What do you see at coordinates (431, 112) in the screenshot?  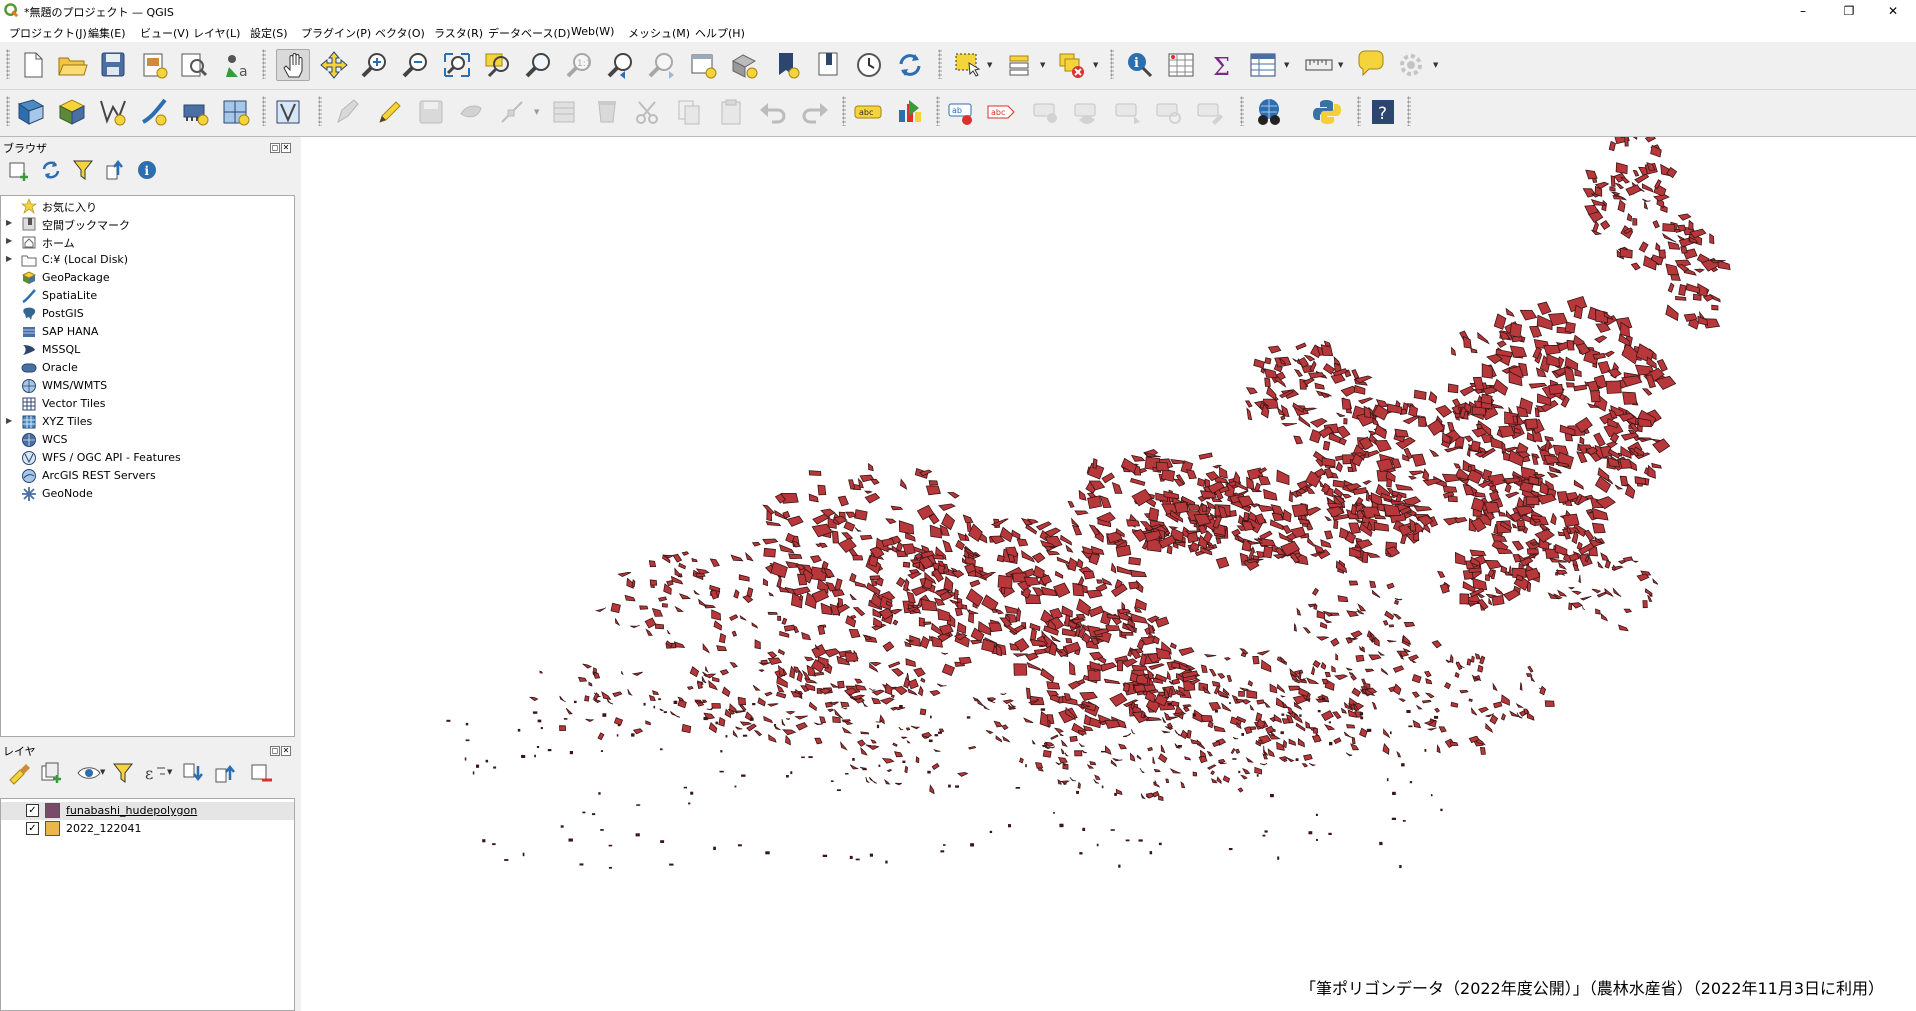 I see `save-layer-edits-button` at bounding box center [431, 112].